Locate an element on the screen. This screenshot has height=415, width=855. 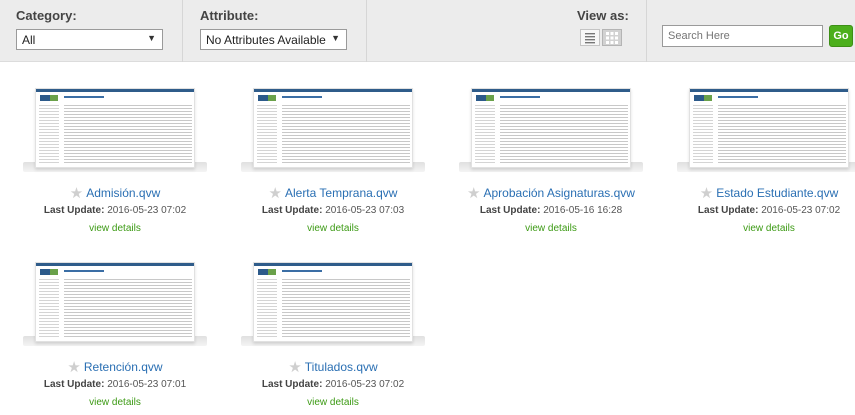
document-name-row: ★ Aprobación Asignaturas.qvw is located at coordinates (551, 193).